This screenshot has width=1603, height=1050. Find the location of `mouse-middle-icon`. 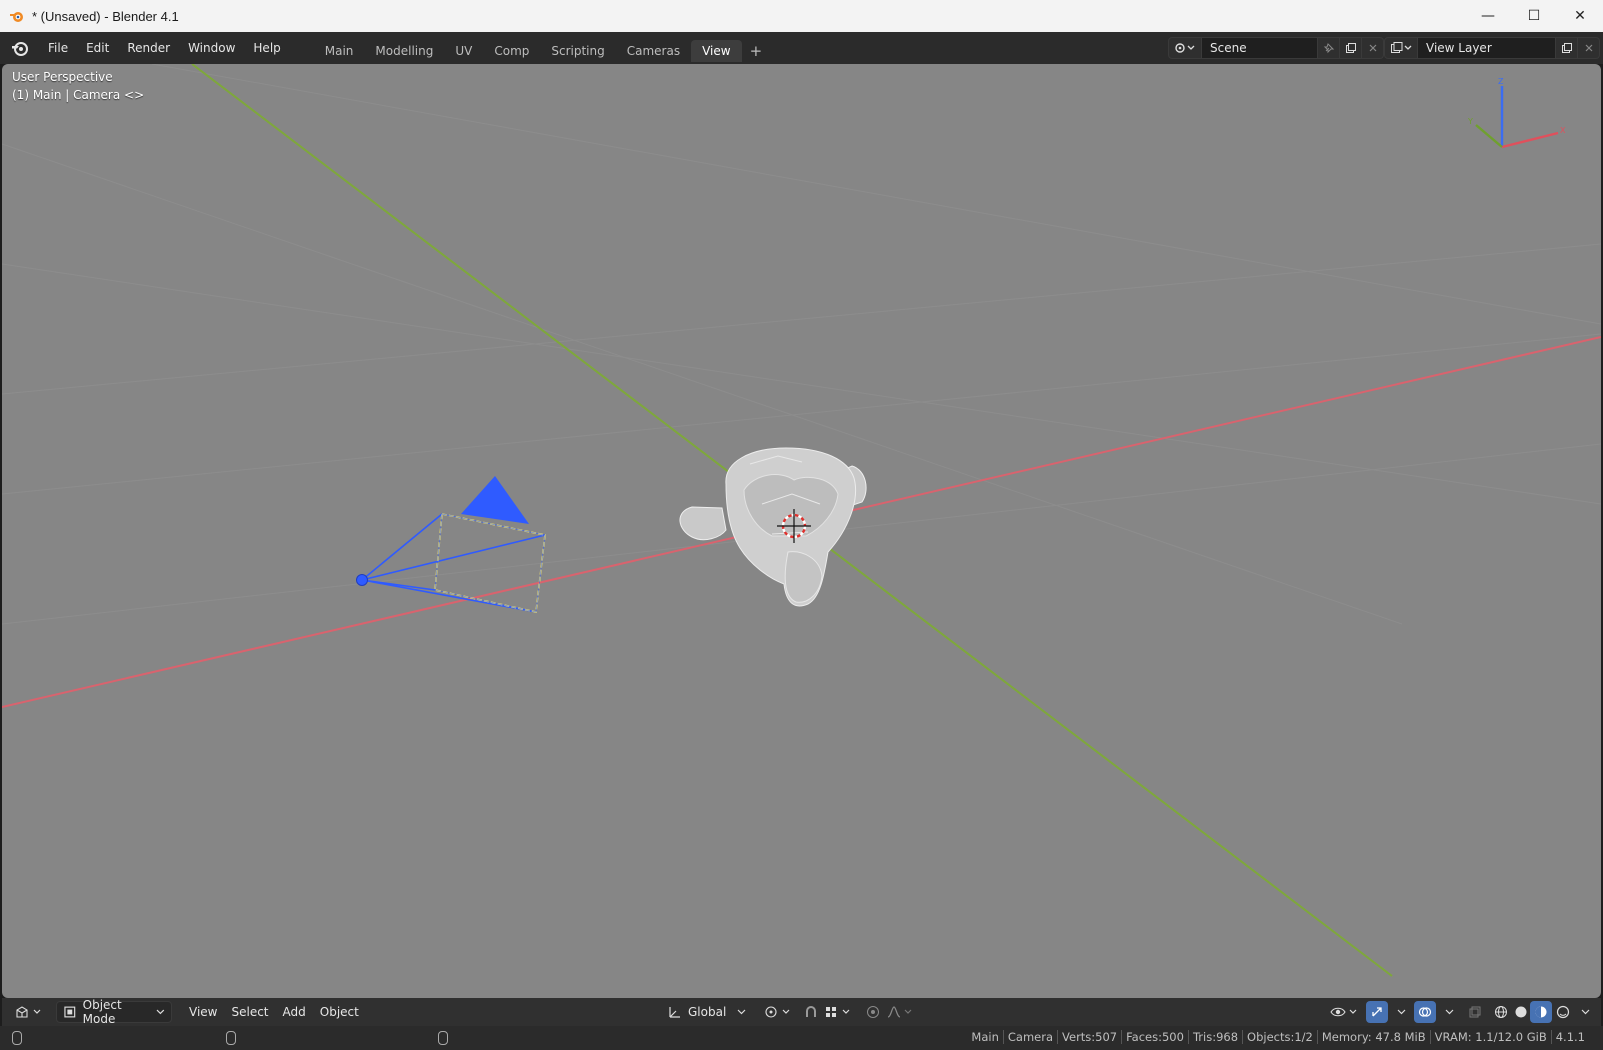

mouse-middle-icon is located at coordinates (231, 1038).